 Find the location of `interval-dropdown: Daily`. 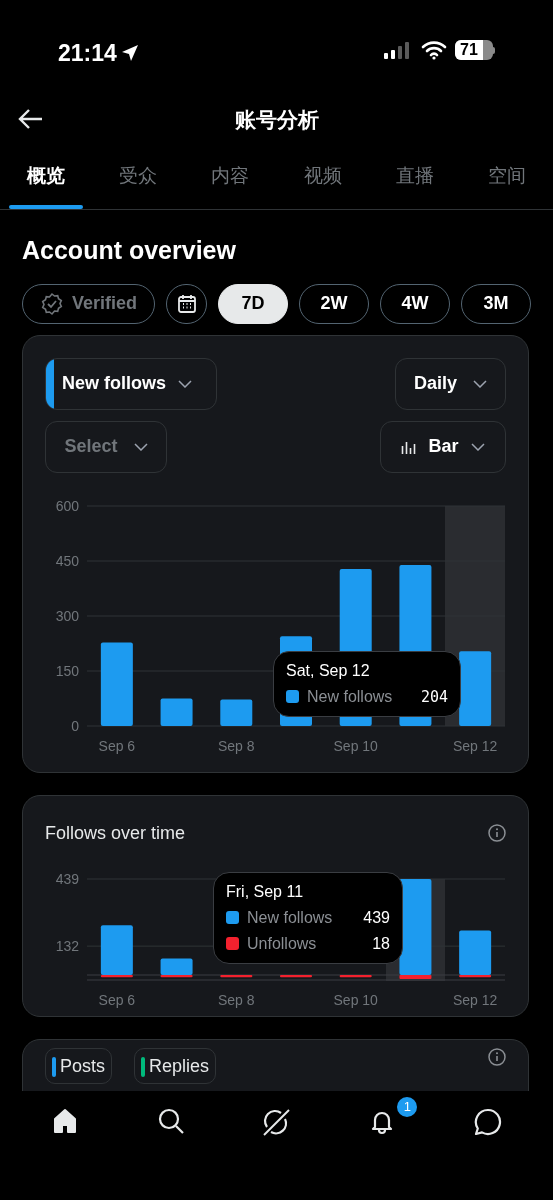

interval-dropdown: Daily is located at coordinates (450, 383).